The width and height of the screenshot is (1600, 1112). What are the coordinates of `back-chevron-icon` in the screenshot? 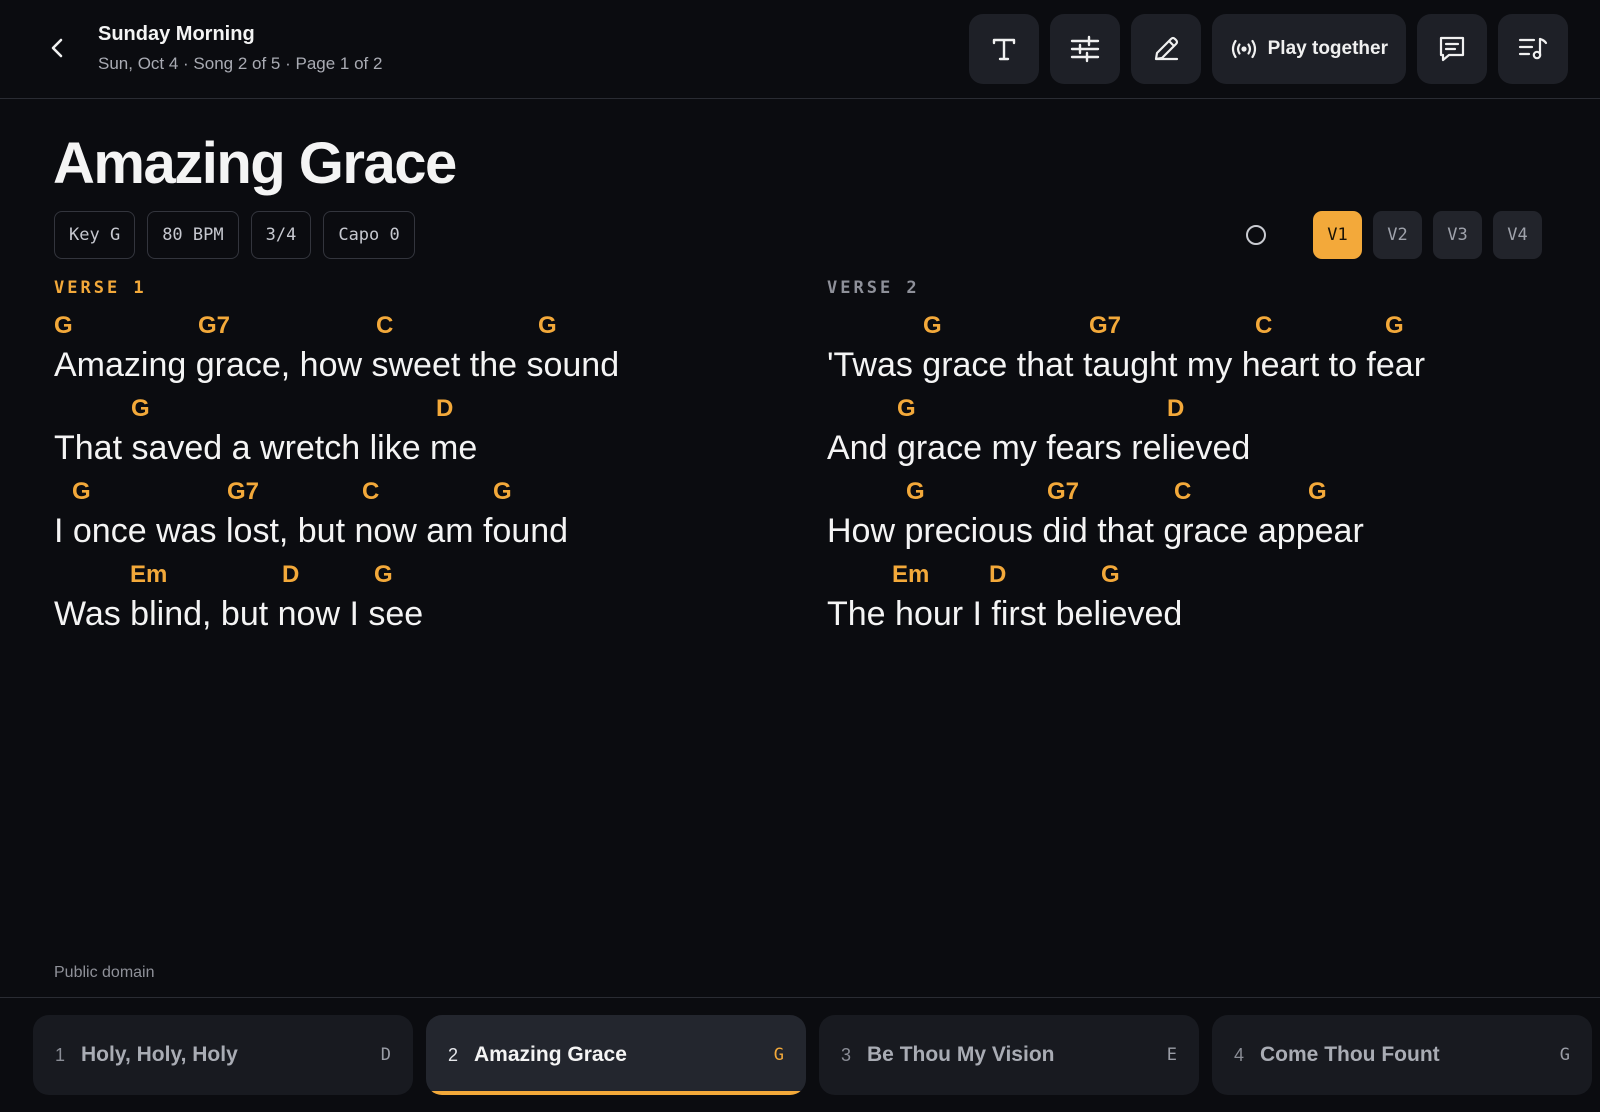 It's located at (57, 48).